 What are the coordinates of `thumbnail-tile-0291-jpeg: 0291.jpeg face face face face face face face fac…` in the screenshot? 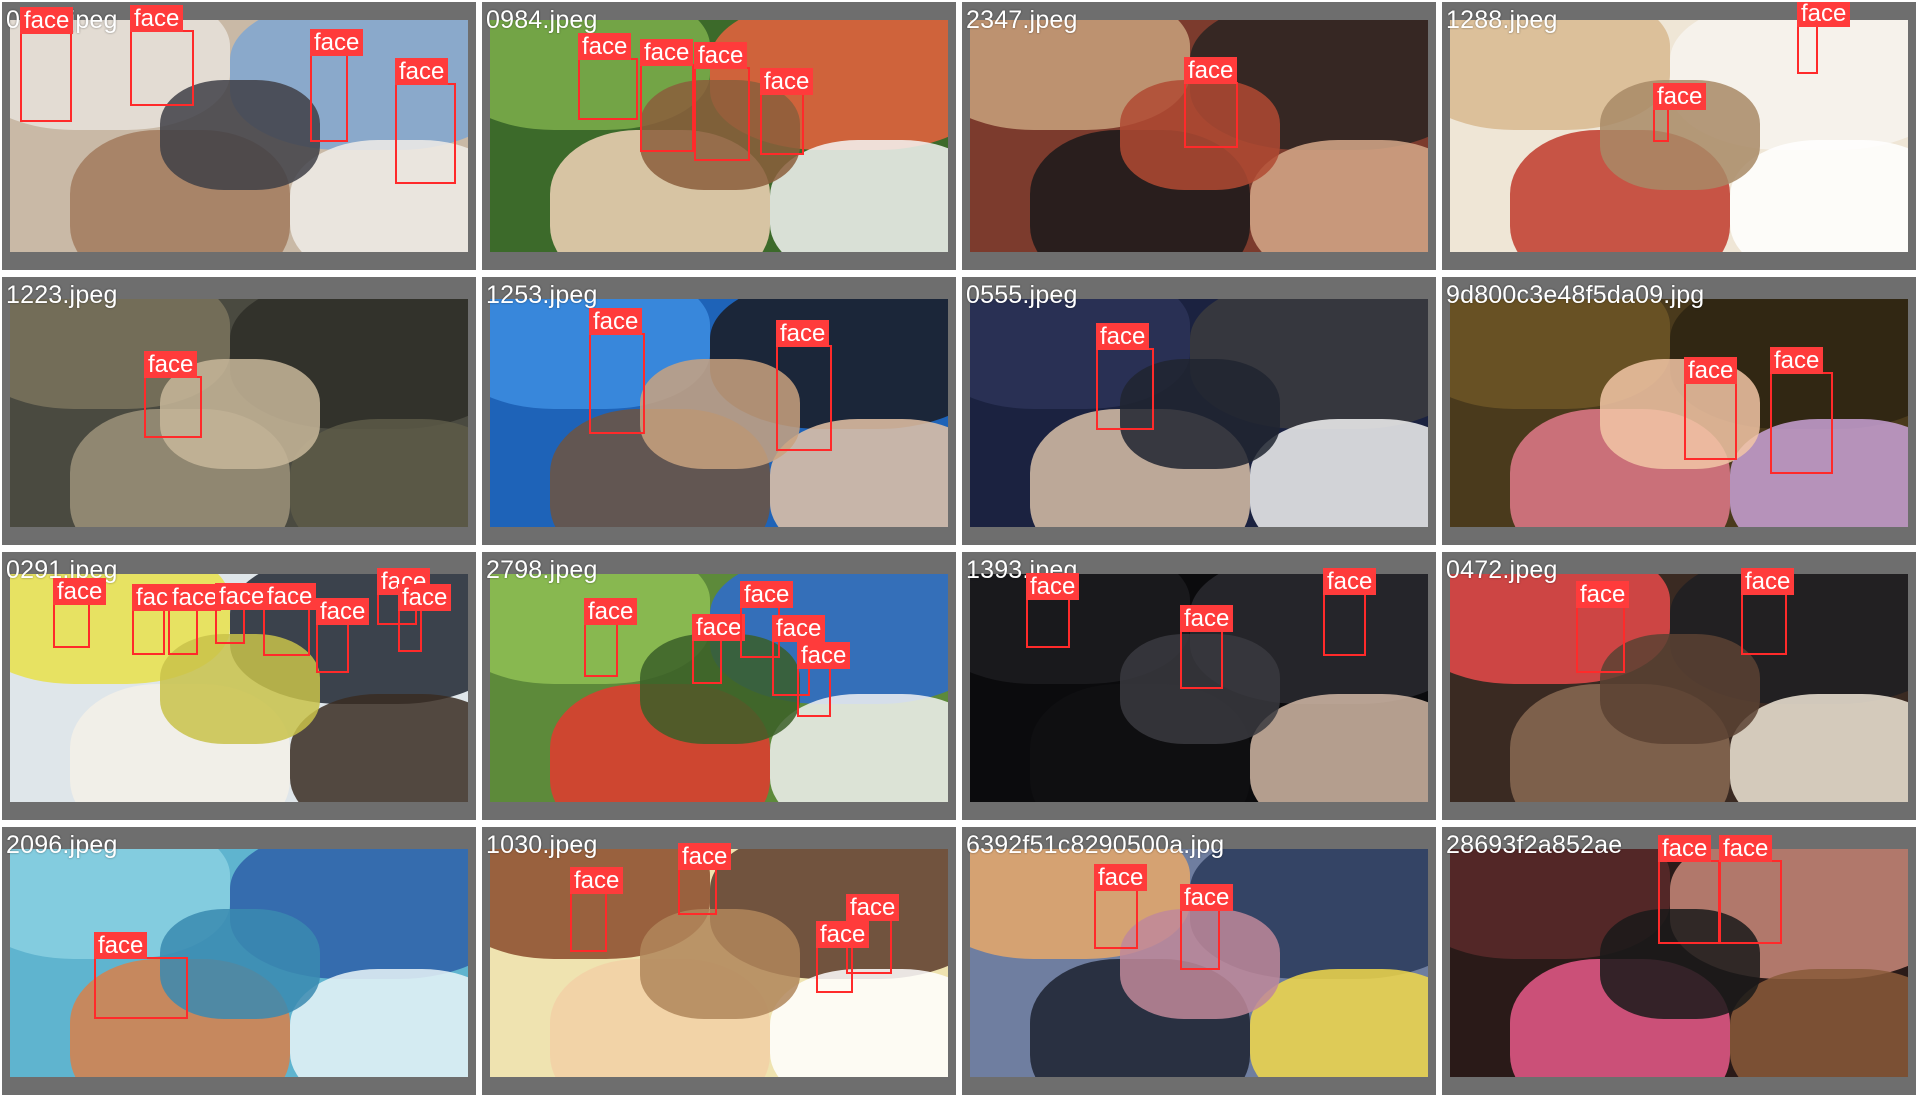 It's located at (239, 686).